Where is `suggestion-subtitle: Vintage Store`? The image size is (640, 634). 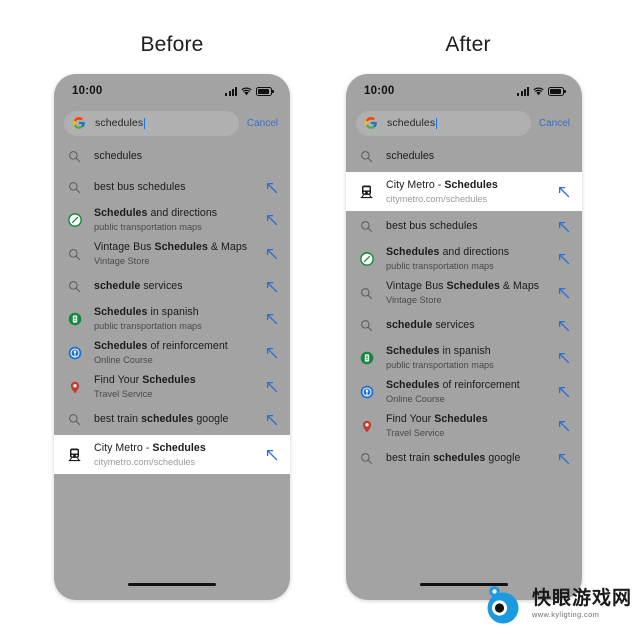 suggestion-subtitle: Vintage Store is located at coordinates (414, 300).